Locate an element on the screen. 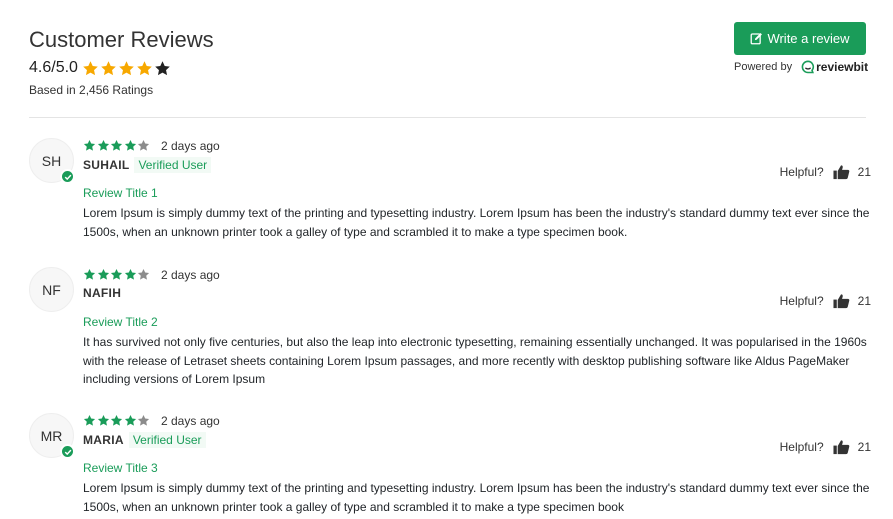 This screenshot has width=893, height=519. overall-rating: 4.6/5.0 is located at coordinates (100, 68).